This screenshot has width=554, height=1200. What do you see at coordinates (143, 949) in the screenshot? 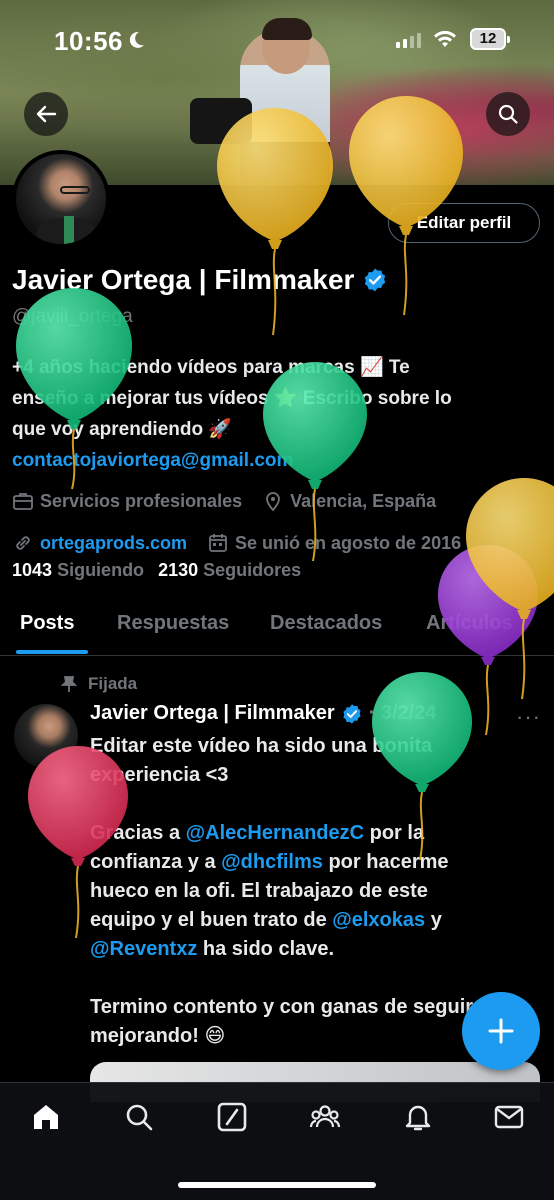
I see `mention-link: @Reventxz` at bounding box center [143, 949].